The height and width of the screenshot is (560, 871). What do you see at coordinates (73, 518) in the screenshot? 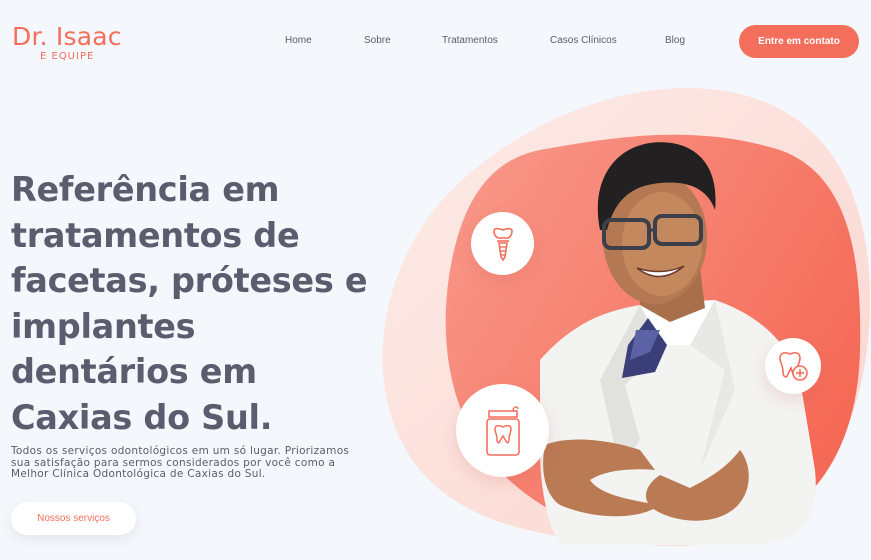
I see `services-button: Nossos serviços` at bounding box center [73, 518].